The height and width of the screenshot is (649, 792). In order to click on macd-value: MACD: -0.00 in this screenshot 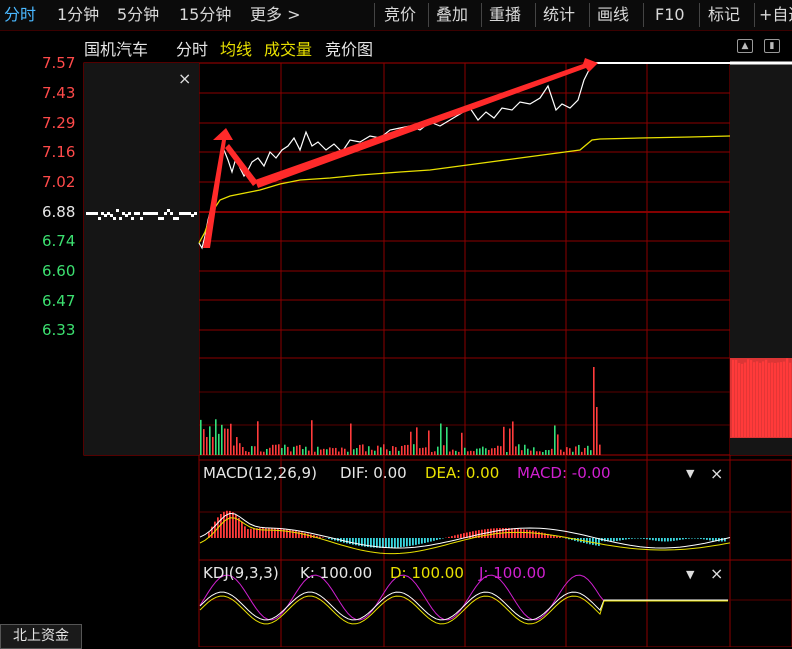, I will do `click(564, 473)`.